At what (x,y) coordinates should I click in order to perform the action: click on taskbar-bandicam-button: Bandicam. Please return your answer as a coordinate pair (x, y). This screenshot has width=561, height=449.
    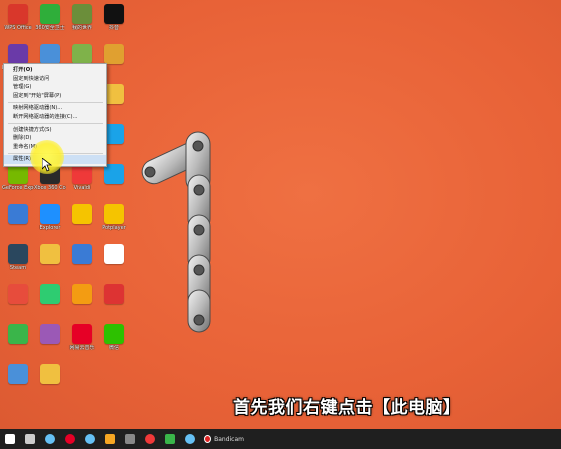
    Looking at the image, I should click on (224, 439).